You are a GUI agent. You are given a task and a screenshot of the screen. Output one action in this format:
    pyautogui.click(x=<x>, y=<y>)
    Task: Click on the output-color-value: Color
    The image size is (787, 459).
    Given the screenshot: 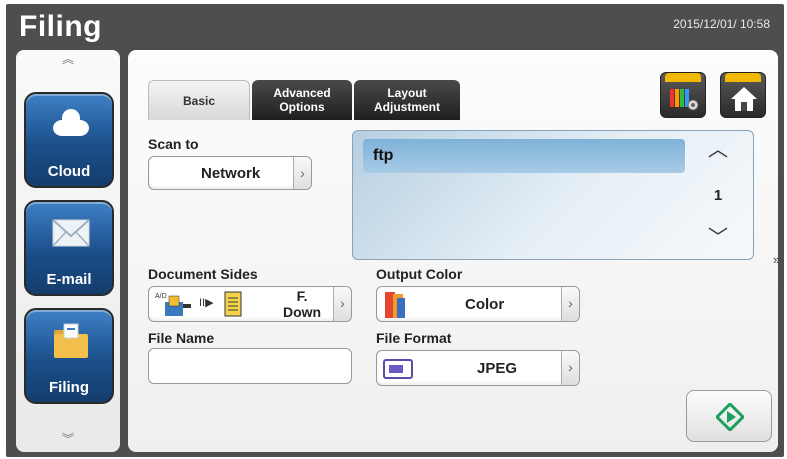 What is the action you would take?
    pyautogui.click(x=485, y=304)
    